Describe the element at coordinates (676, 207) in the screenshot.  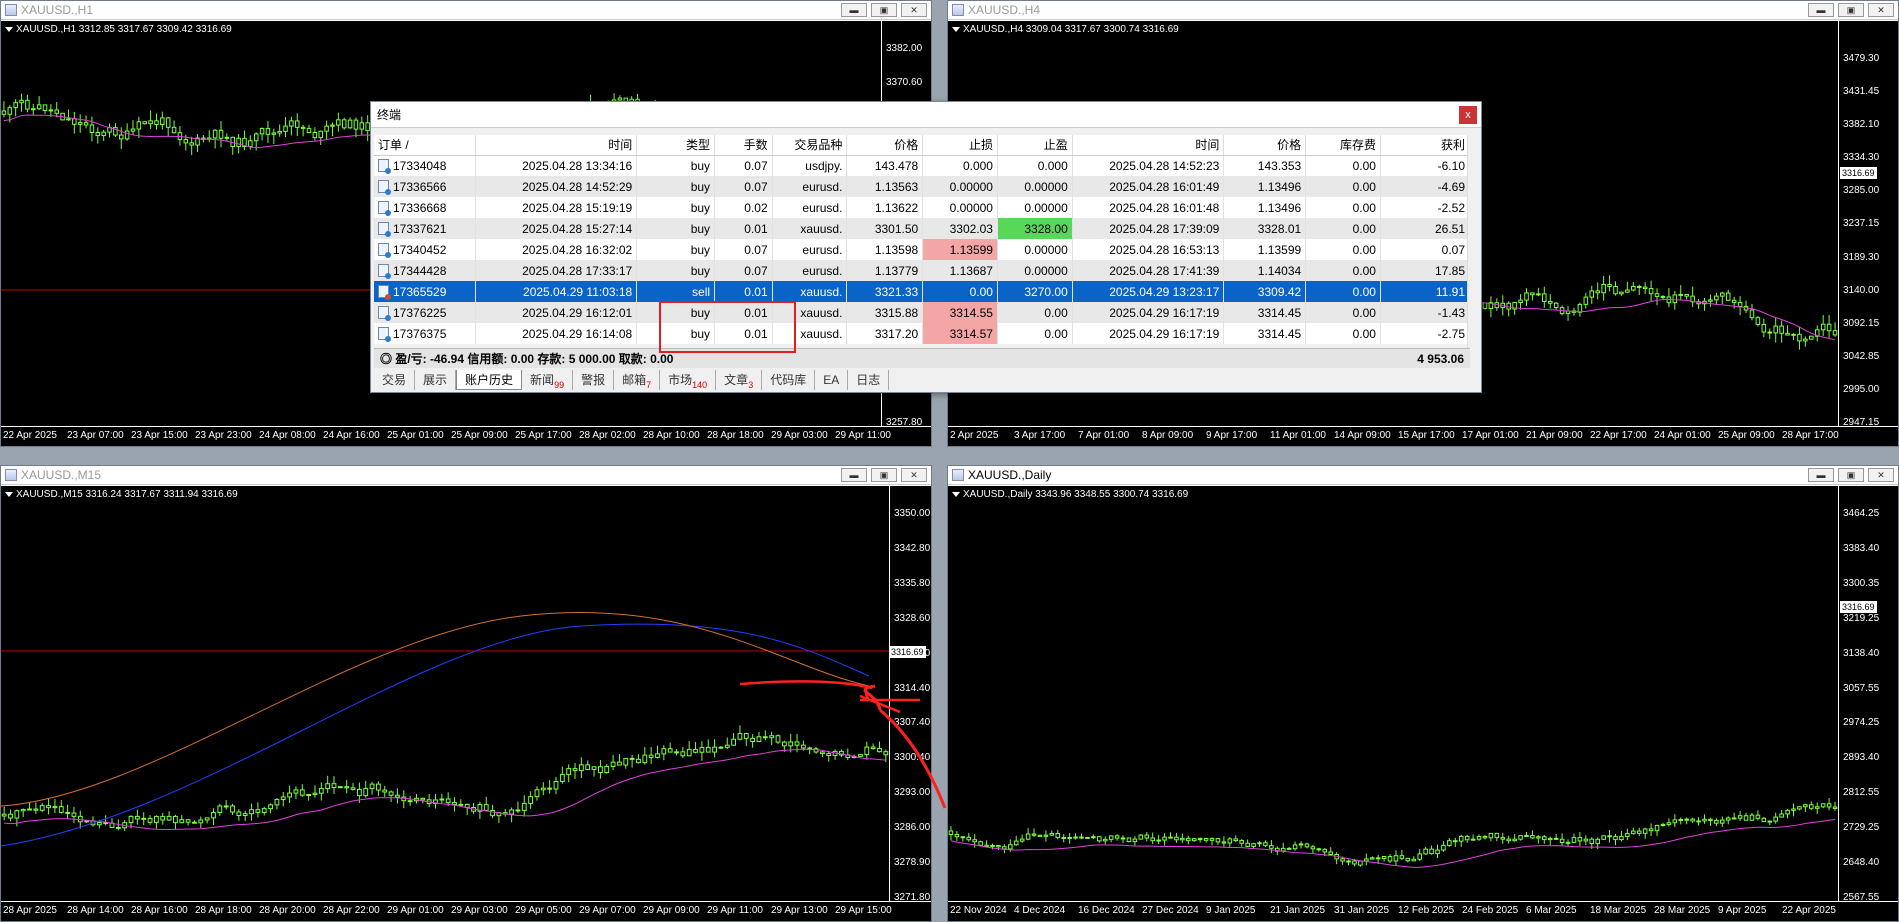
I see `table-cell: buy` at that location.